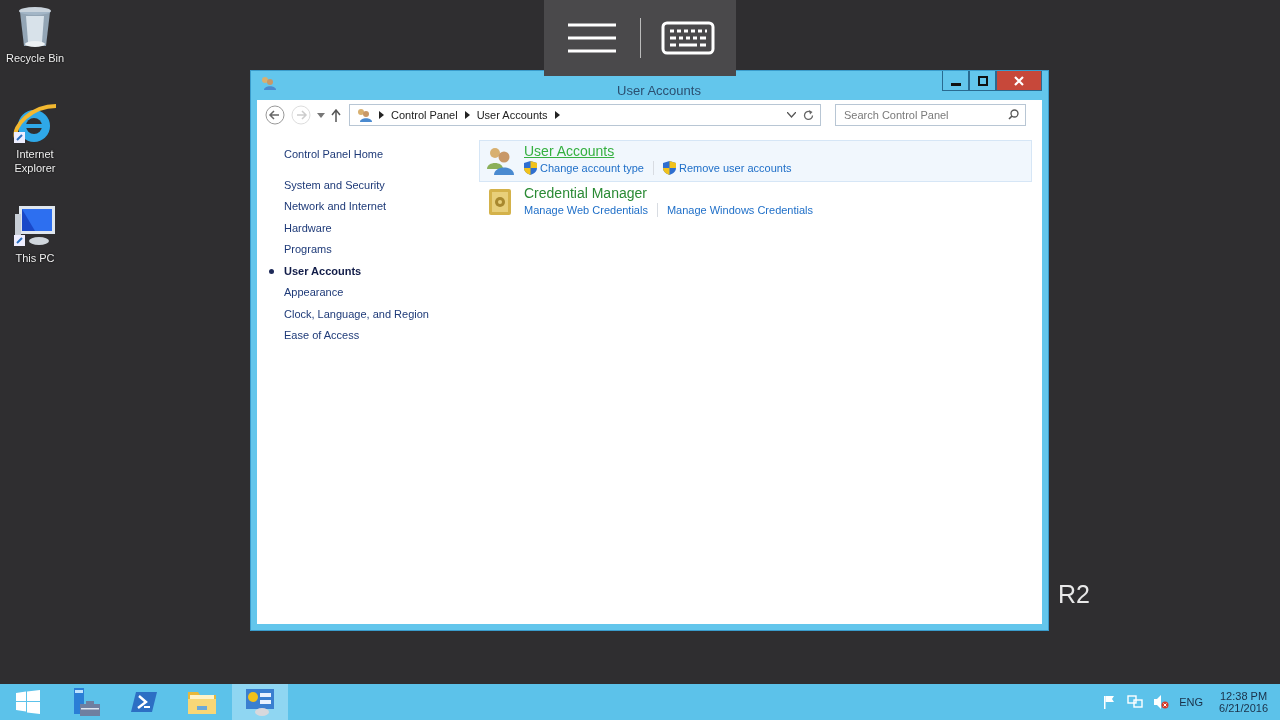 This screenshot has height=720, width=1280. What do you see at coordinates (322, 339) in the screenshot?
I see `sidebar-item: Ease of Access` at bounding box center [322, 339].